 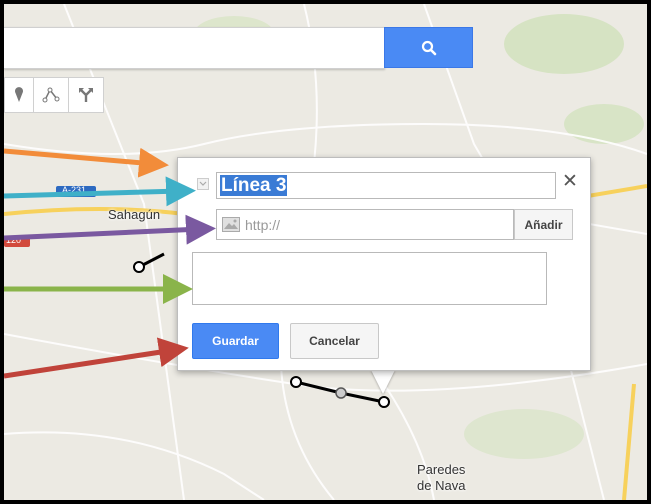 What do you see at coordinates (86, 162) in the screenshot?
I see `arrow-orange` at bounding box center [86, 162].